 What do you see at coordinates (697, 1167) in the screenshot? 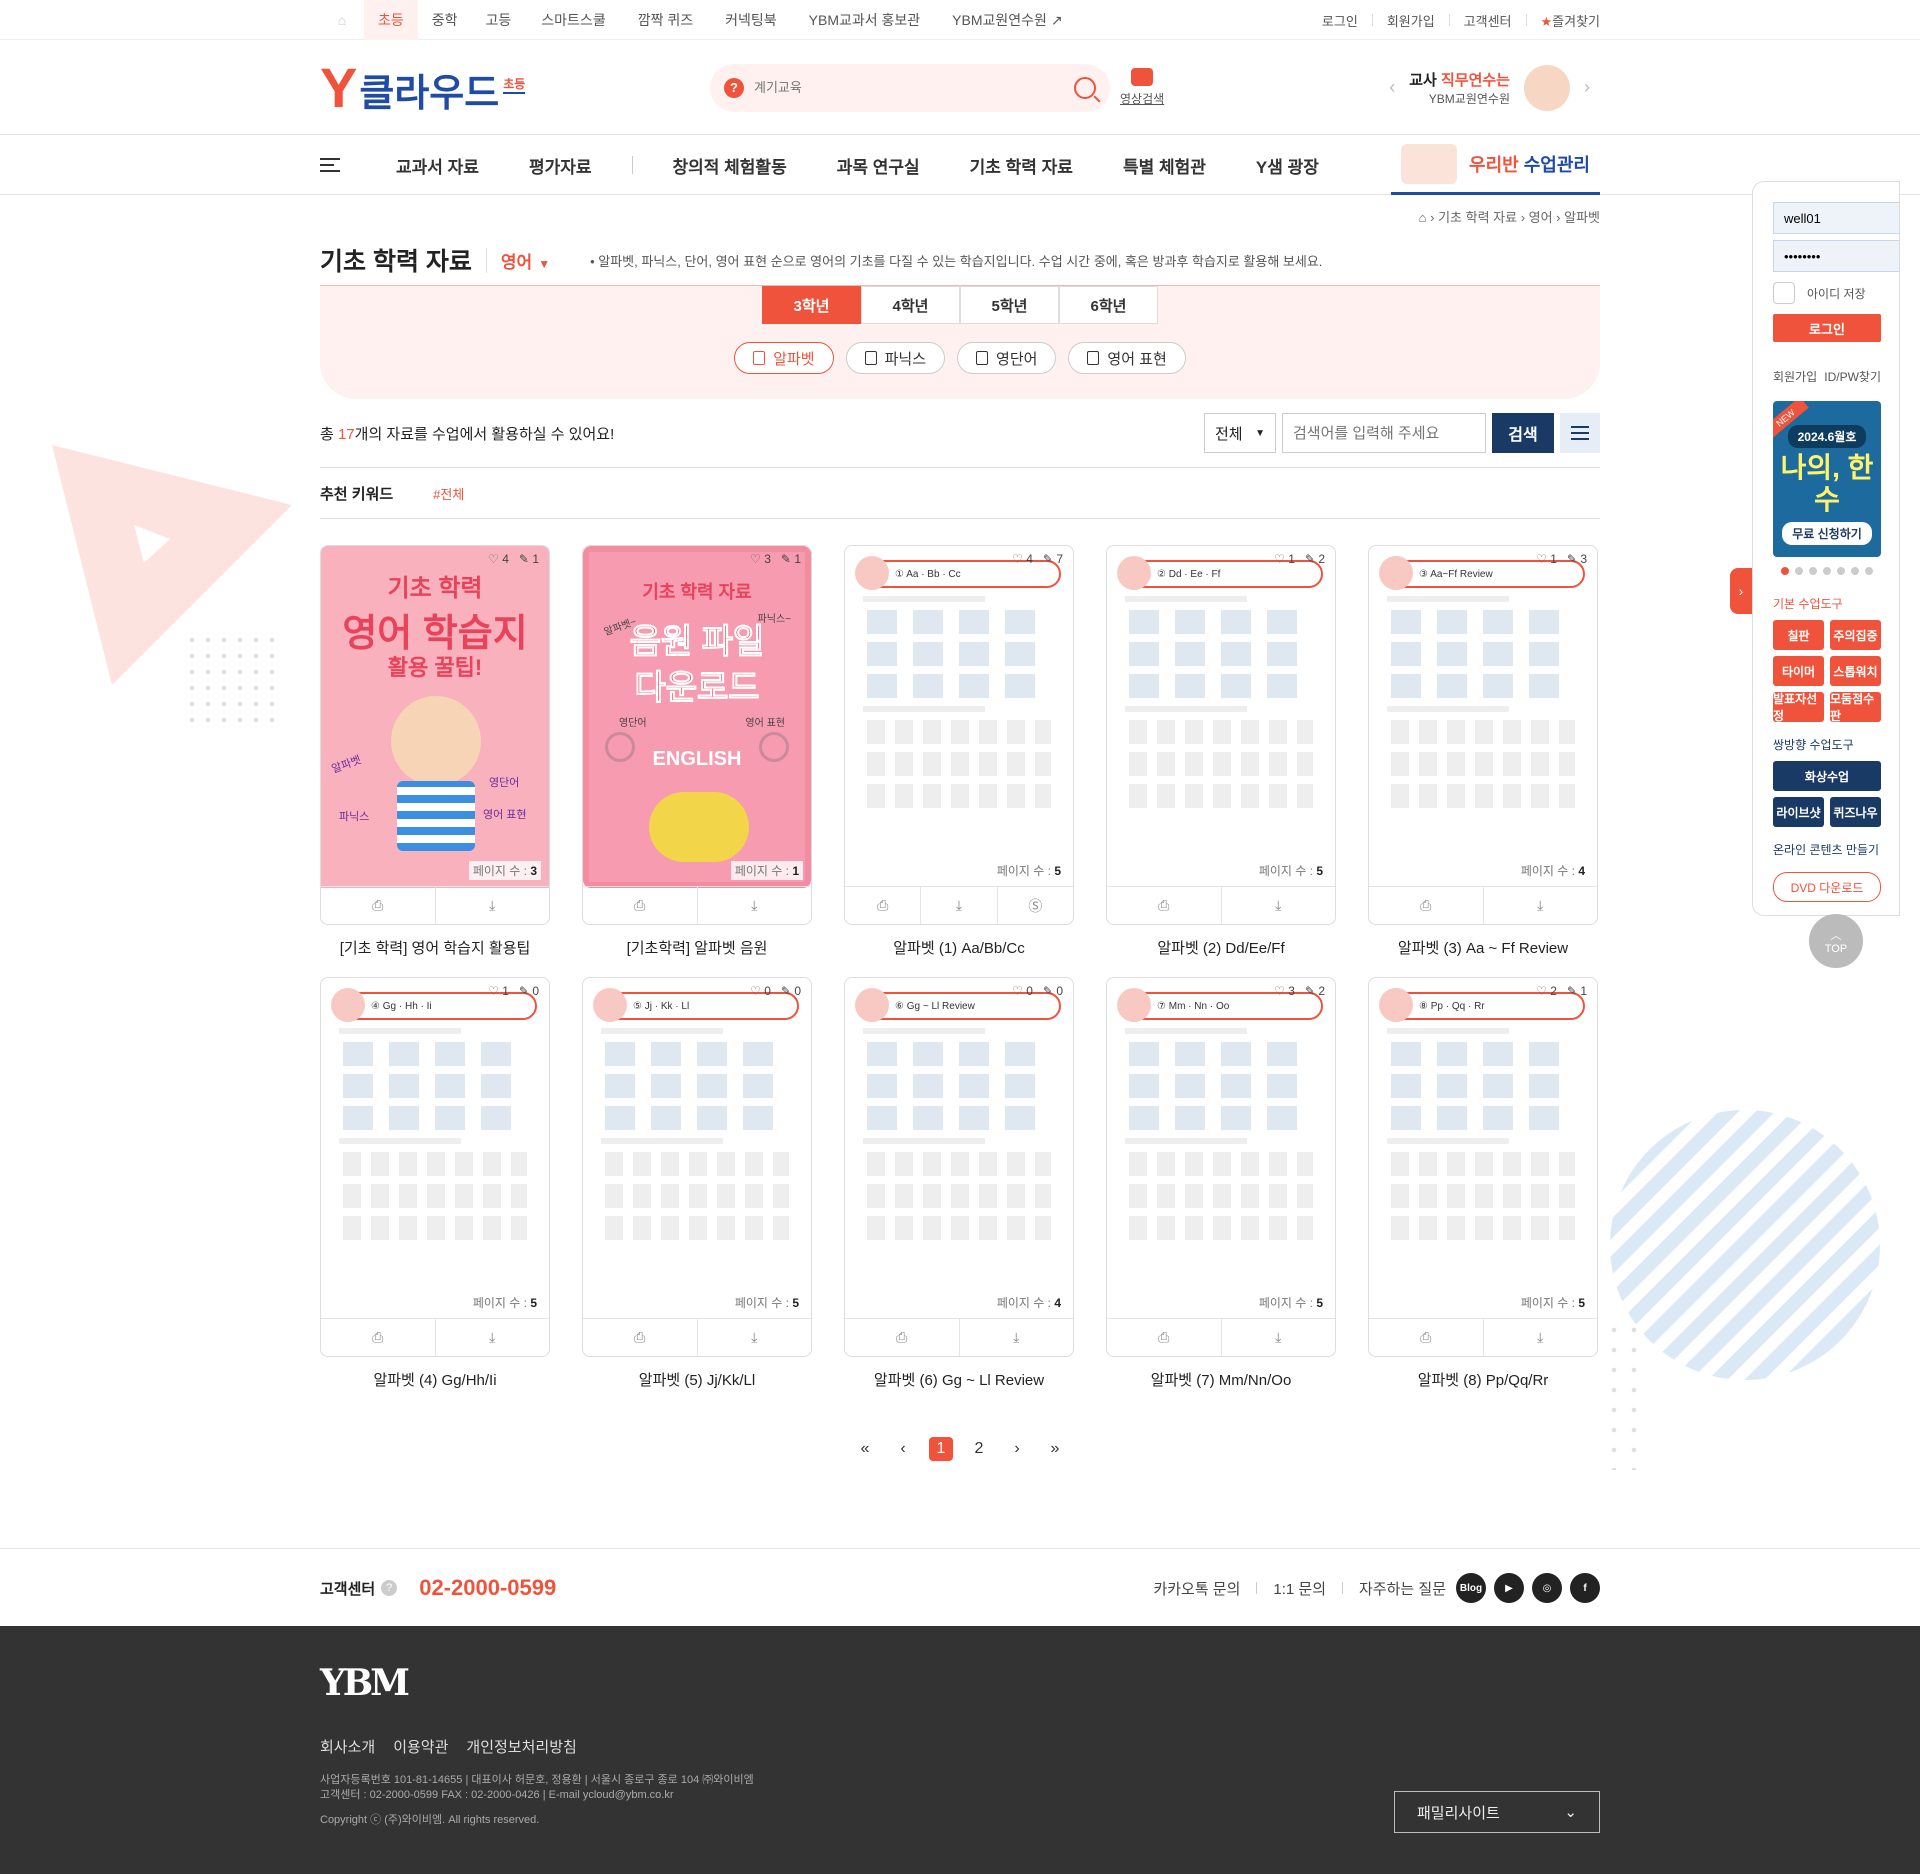
I see `card-thumbnail: ⑤ Jj · Kk · Ll ♡ 0 ✎ 0 페이지 수 : 5 ⎙ ⤓` at bounding box center [697, 1167].